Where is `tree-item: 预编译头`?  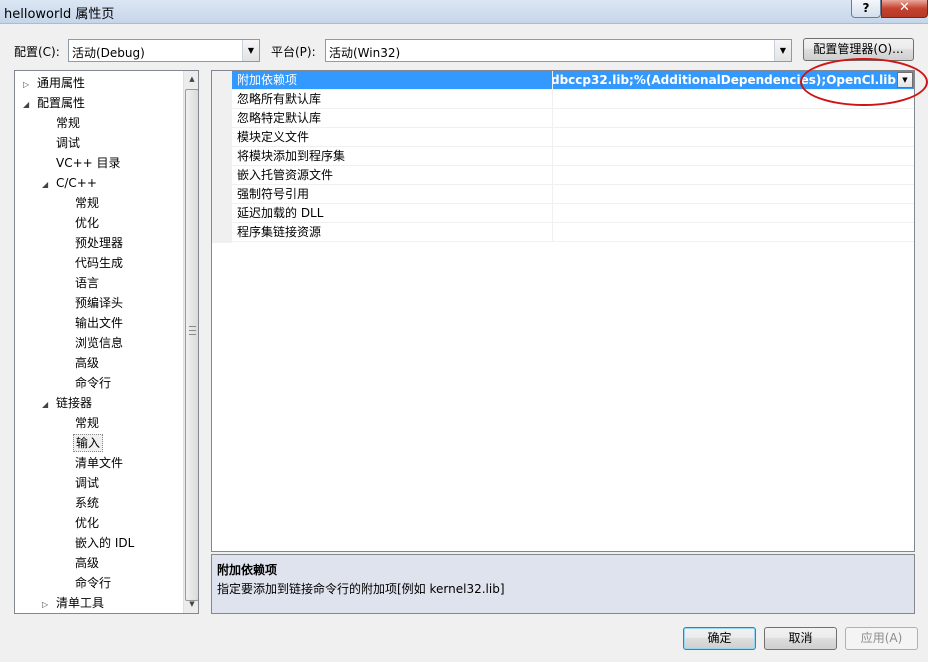
tree-item: 预编译头 is located at coordinates (99, 303).